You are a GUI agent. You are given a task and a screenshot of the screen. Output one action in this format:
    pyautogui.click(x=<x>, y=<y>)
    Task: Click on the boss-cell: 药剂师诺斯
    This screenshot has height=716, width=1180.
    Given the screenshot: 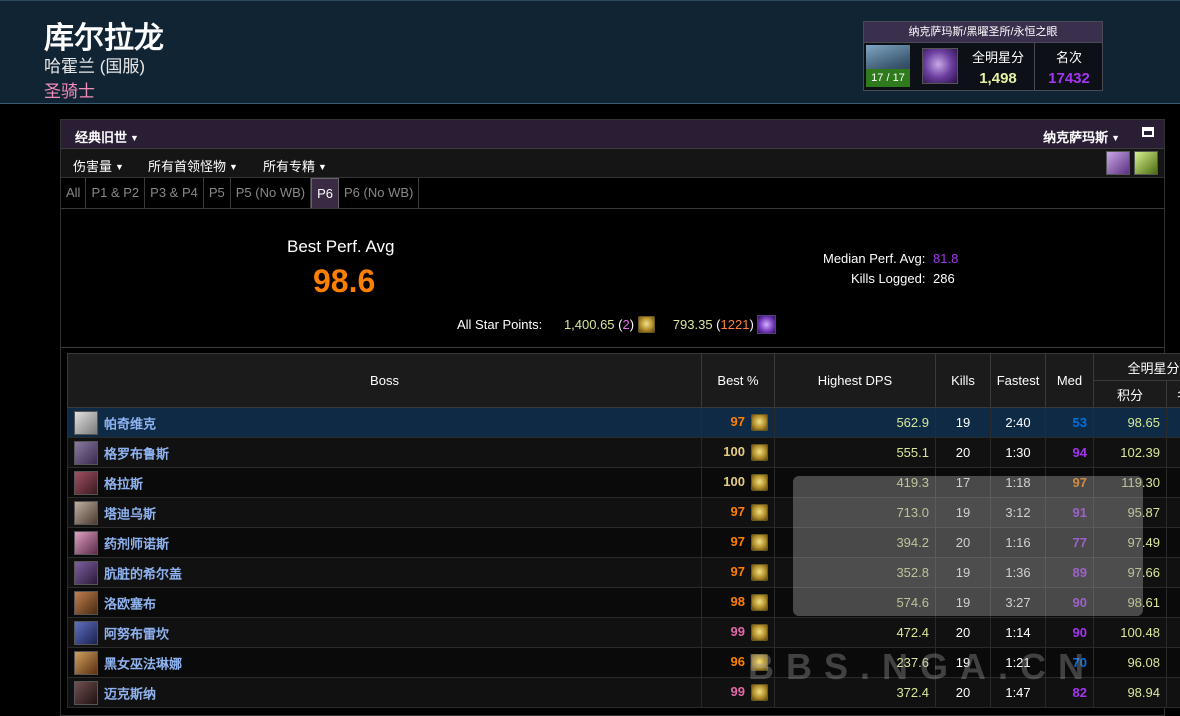 What is the action you would take?
    pyautogui.click(x=384, y=542)
    